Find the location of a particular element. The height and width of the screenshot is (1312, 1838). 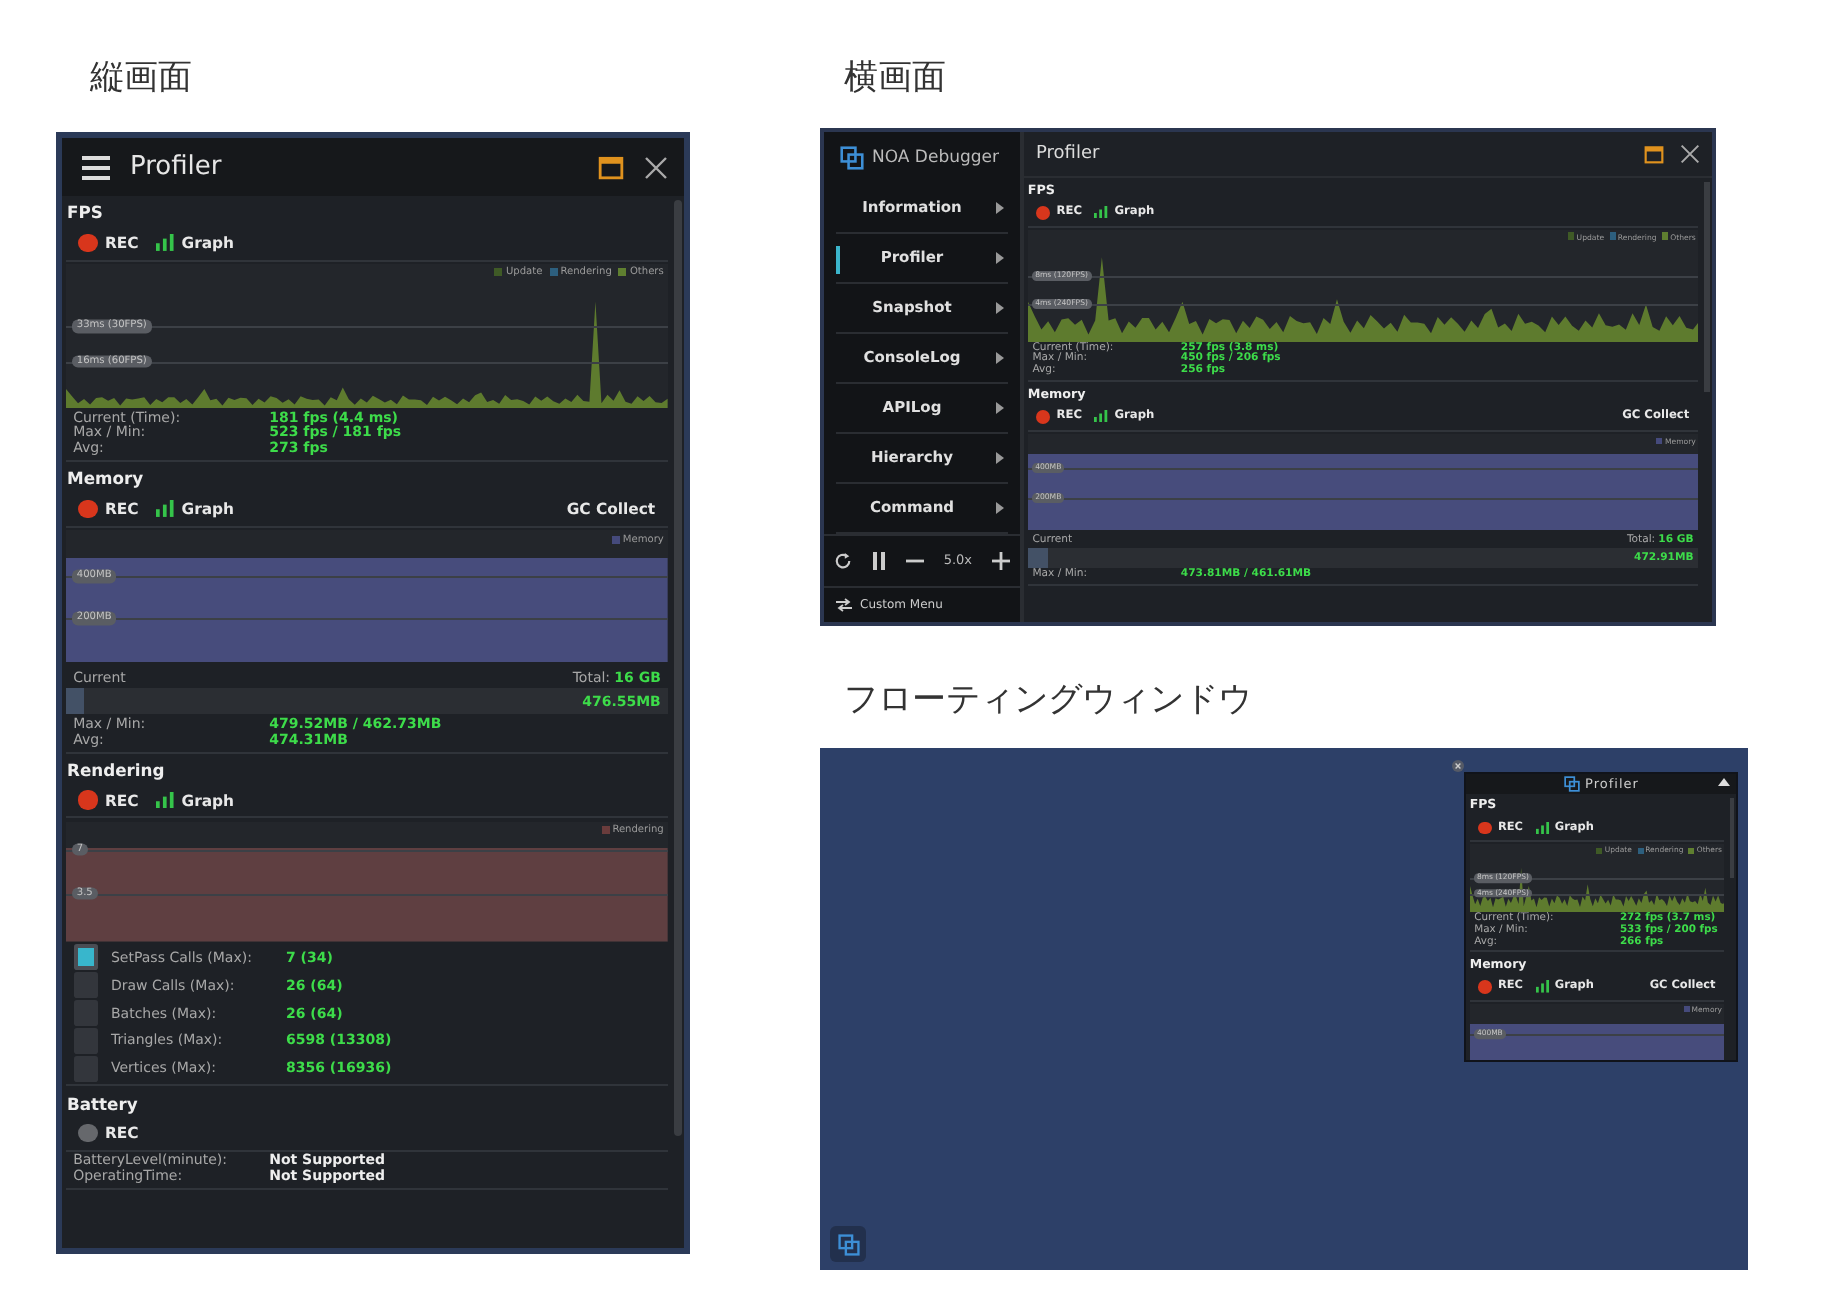

section-title: FPS is located at coordinates (85, 213).